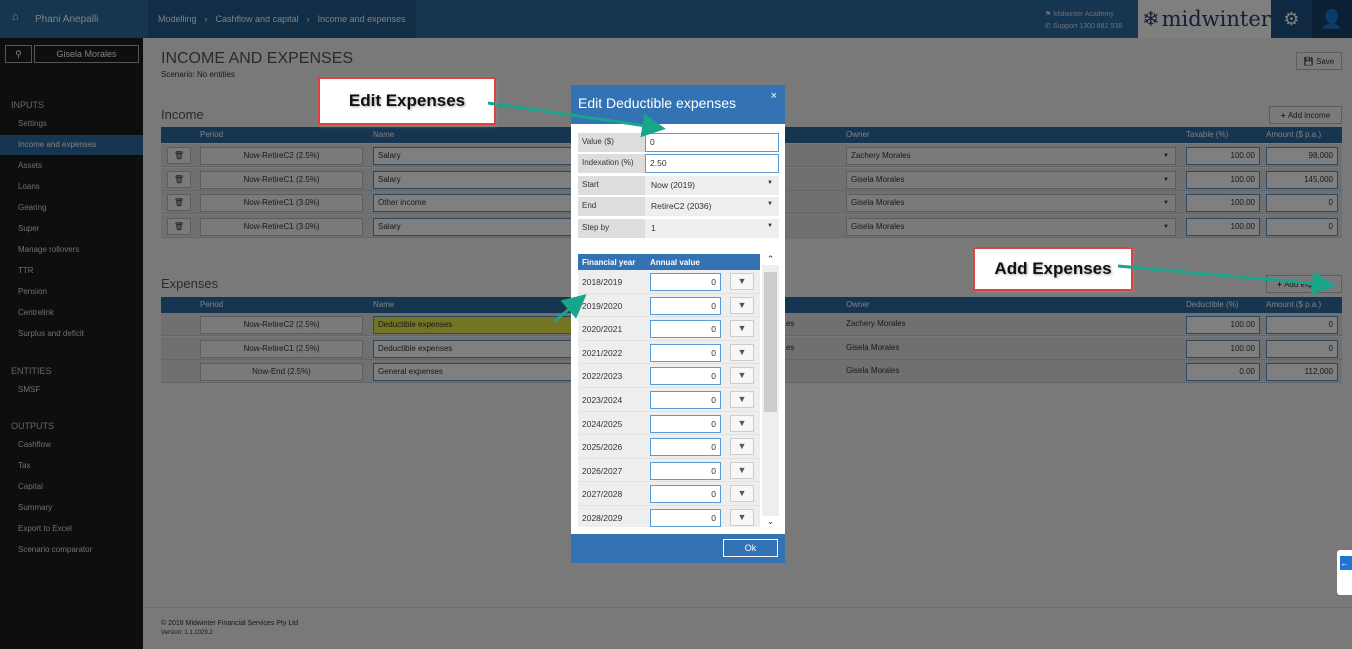 This screenshot has width=1352, height=649. What do you see at coordinates (576, 119) in the screenshot?
I see `arrow-edit` at bounding box center [576, 119].